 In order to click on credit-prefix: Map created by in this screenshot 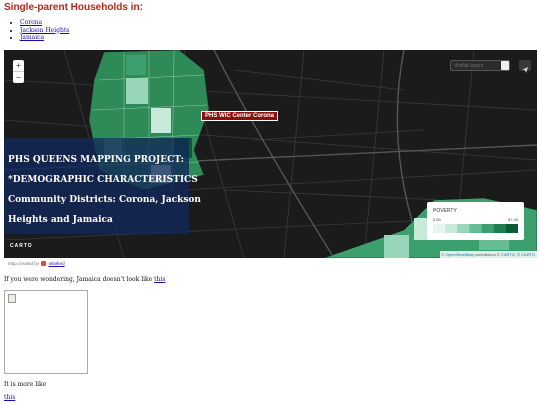, I will do `click(24, 263)`.